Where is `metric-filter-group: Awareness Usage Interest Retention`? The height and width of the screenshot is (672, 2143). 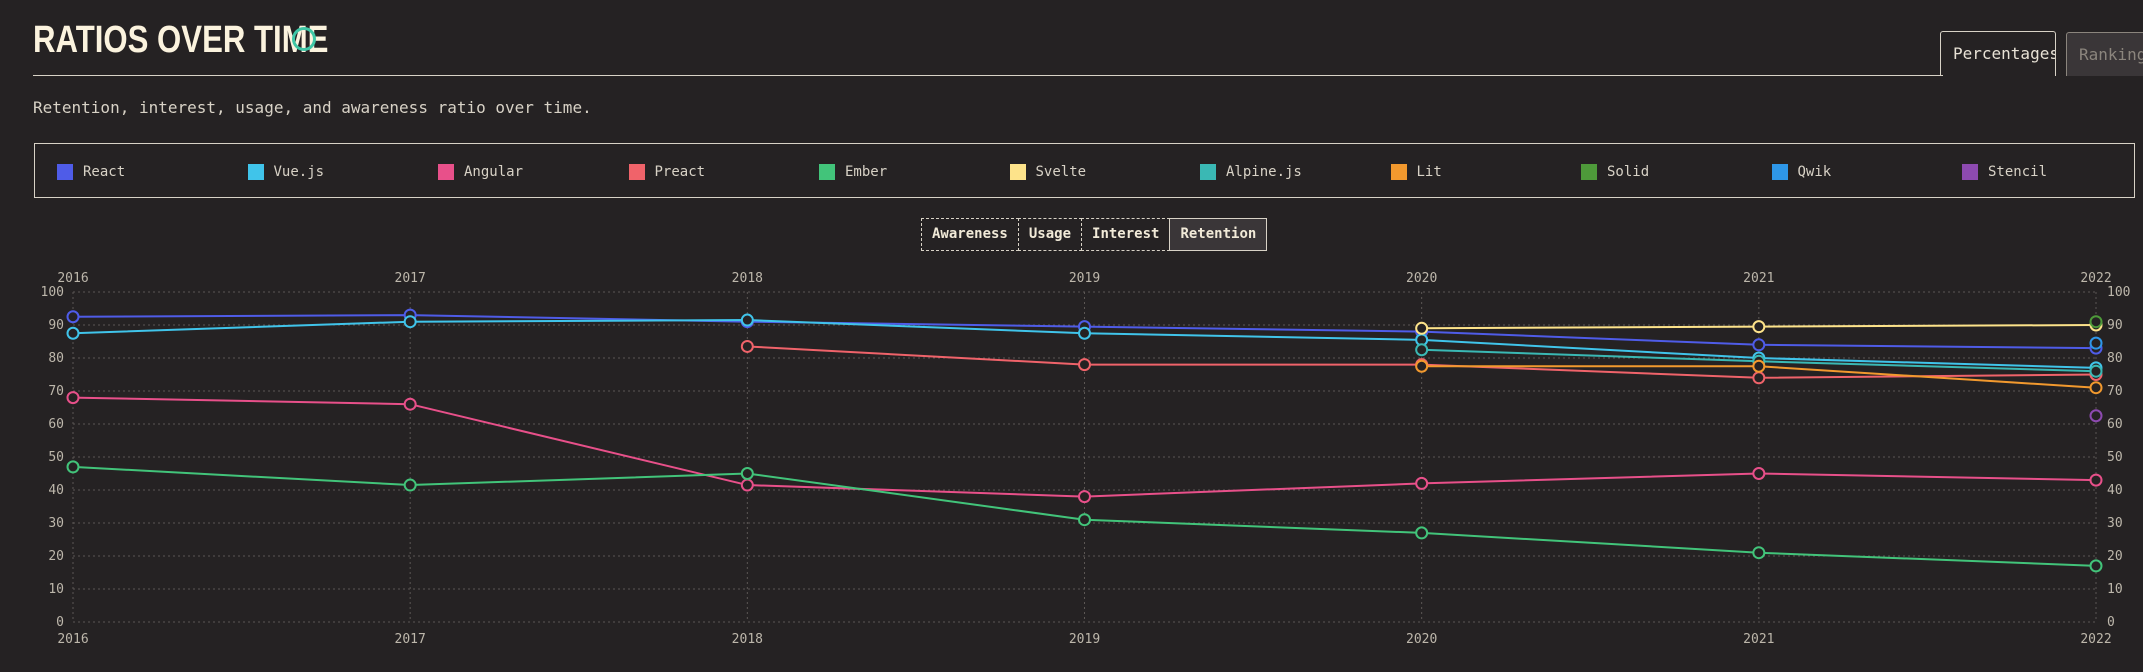 metric-filter-group: Awareness Usage Interest Retention is located at coordinates (1094, 234).